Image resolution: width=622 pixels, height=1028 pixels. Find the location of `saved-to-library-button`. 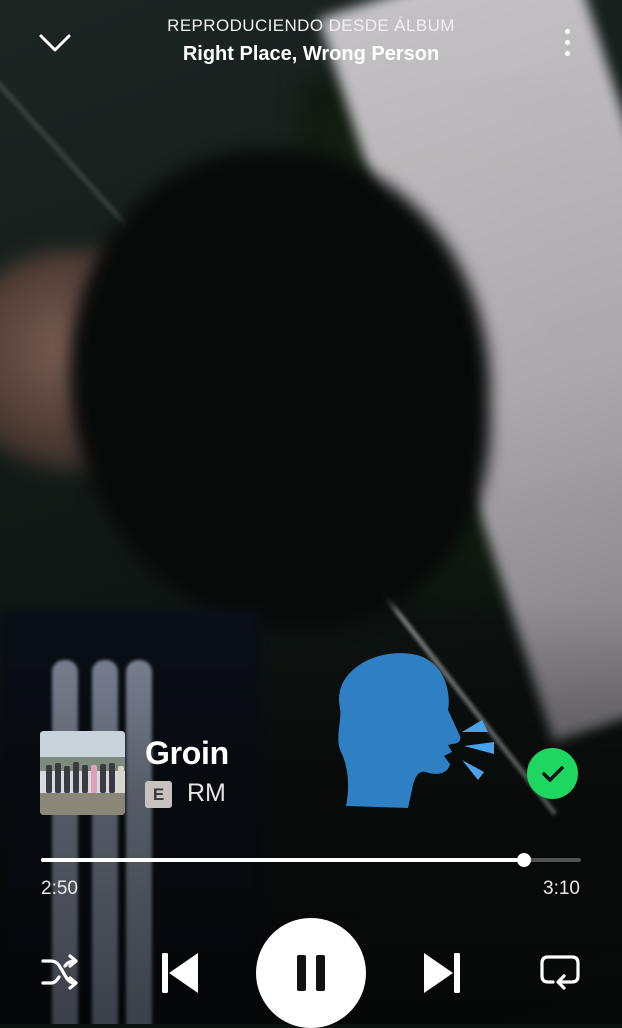

saved-to-library-button is located at coordinates (552, 773).